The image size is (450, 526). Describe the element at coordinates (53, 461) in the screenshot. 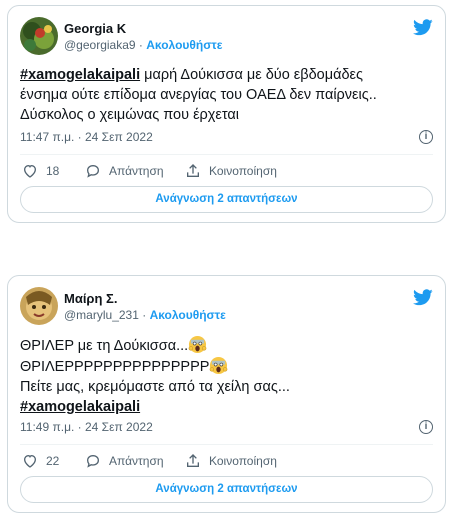

I see `like-count: 22` at that location.